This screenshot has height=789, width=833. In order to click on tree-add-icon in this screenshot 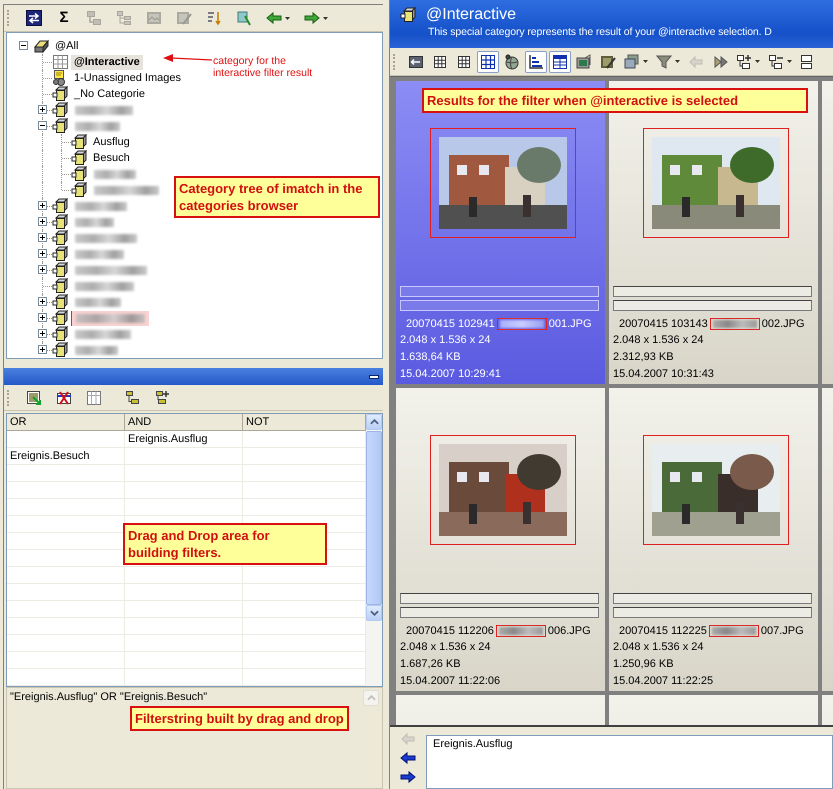, I will do `click(162, 398)`.